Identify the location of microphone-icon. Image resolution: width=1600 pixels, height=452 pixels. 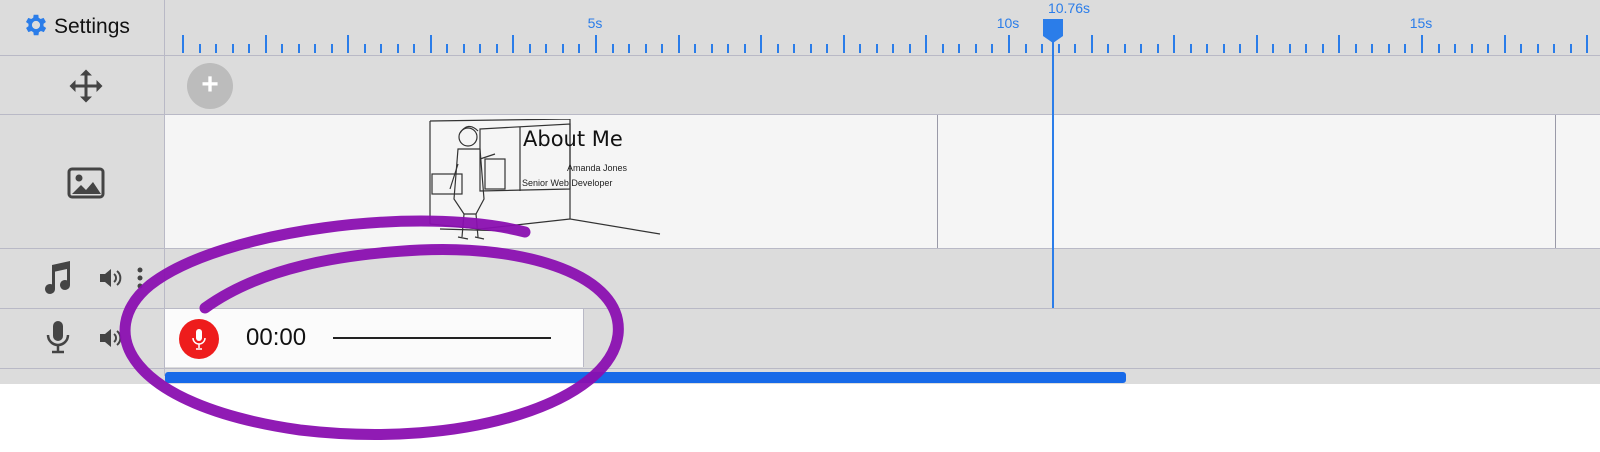
(199, 339).